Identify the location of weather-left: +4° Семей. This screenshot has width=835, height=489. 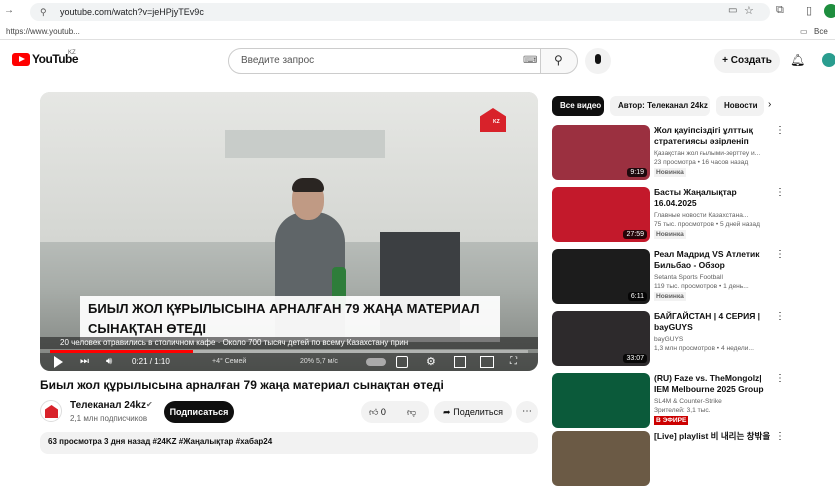
(229, 361).